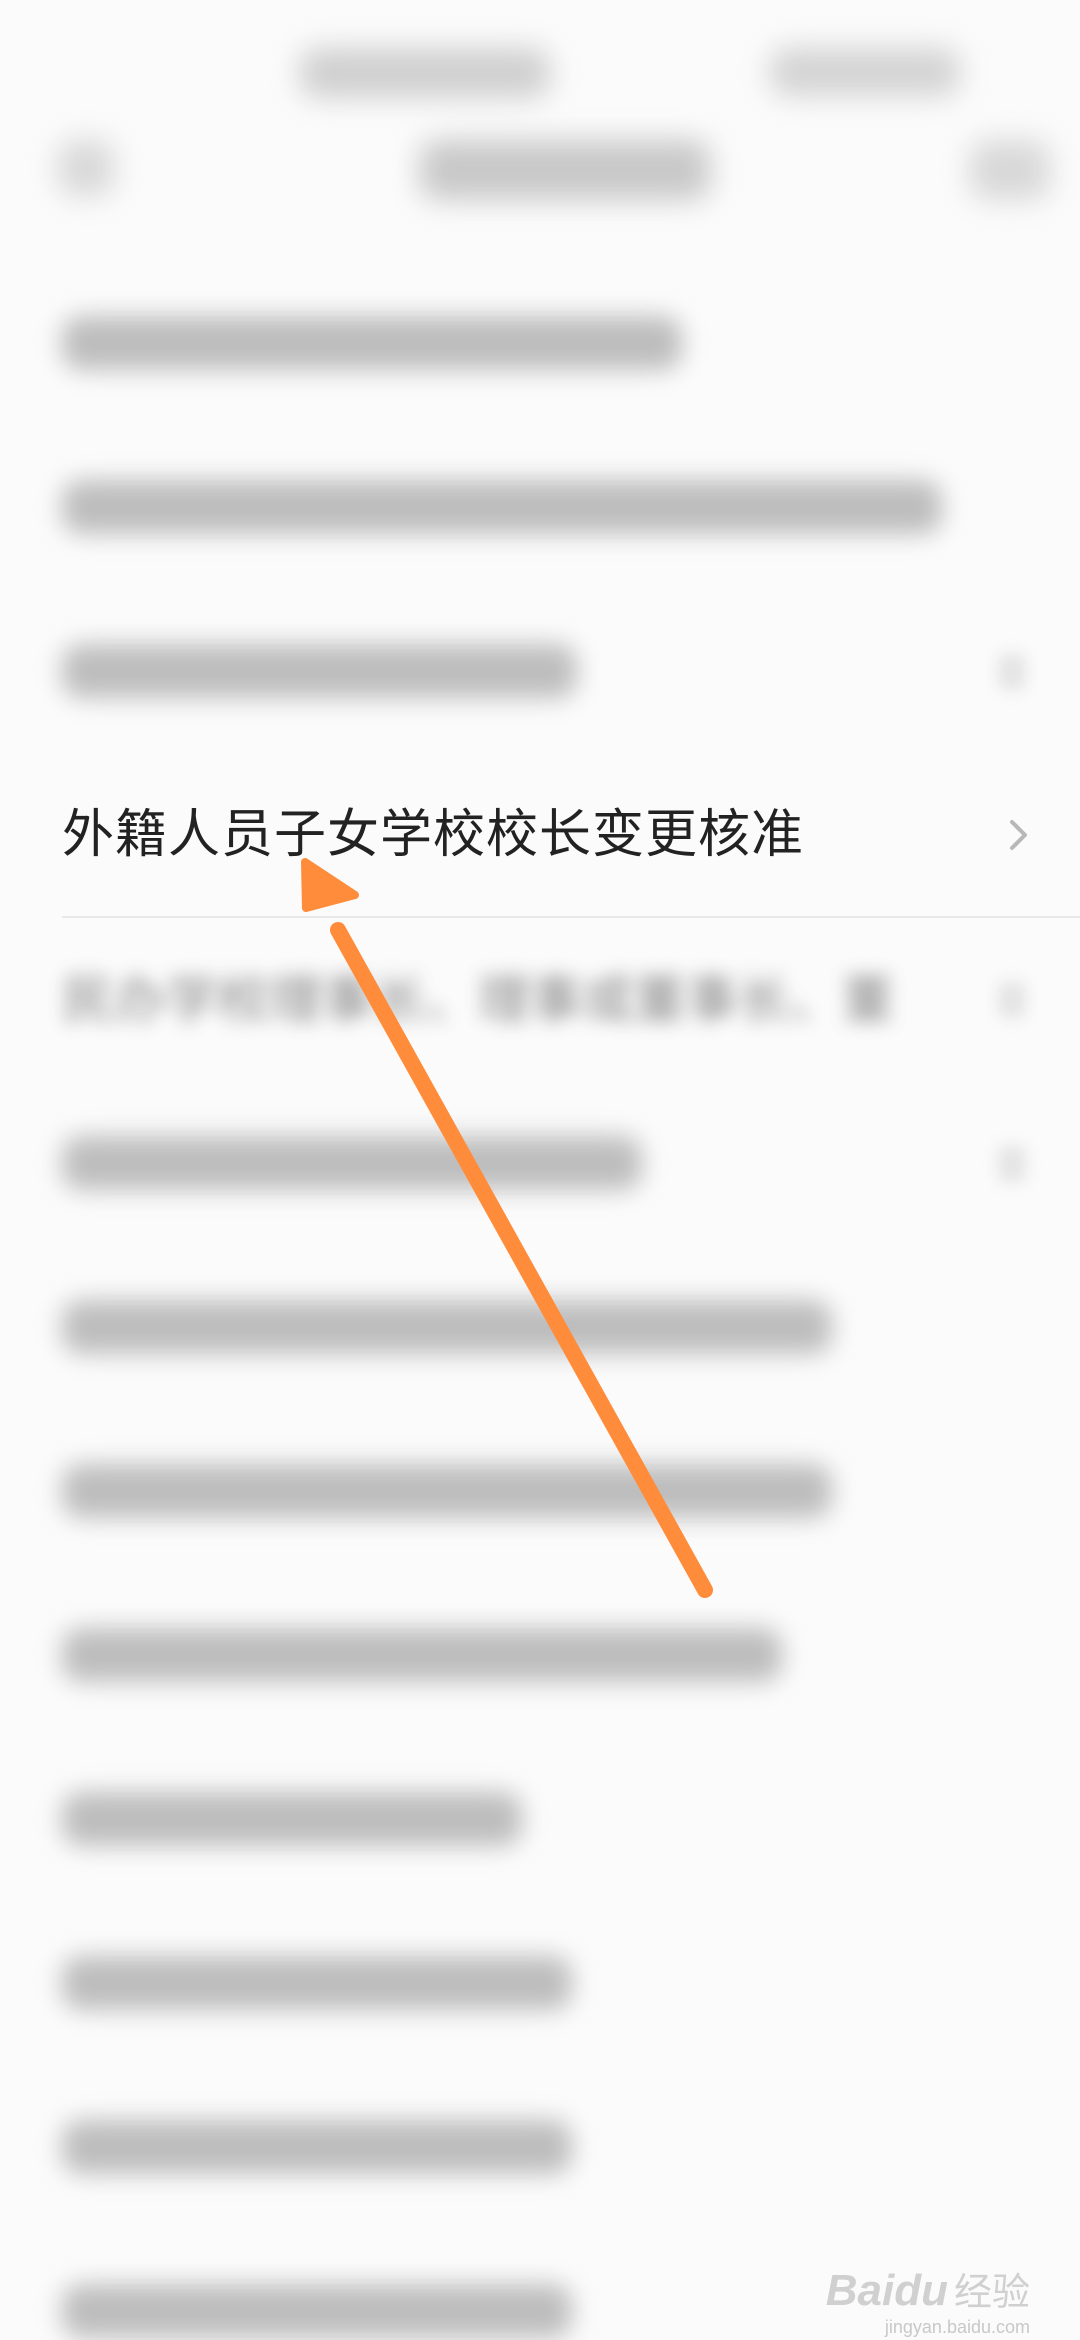 The height and width of the screenshot is (2340, 1080). Describe the element at coordinates (478, 1001) in the screenshot. I see `list-item-label: 民办学校理事长、理事或董事长、董` at that location.